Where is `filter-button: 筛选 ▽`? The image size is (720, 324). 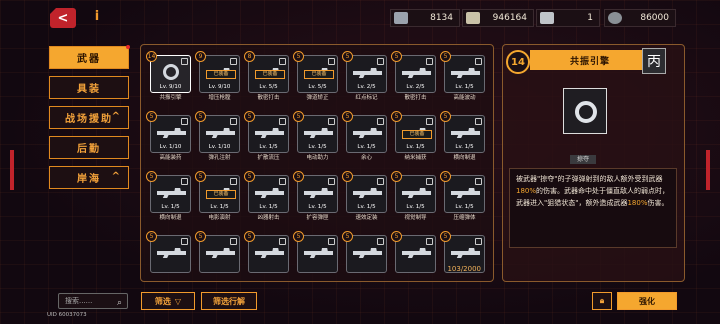 filter-button: 筛选 ▽ is located at coordinates (168, 301).